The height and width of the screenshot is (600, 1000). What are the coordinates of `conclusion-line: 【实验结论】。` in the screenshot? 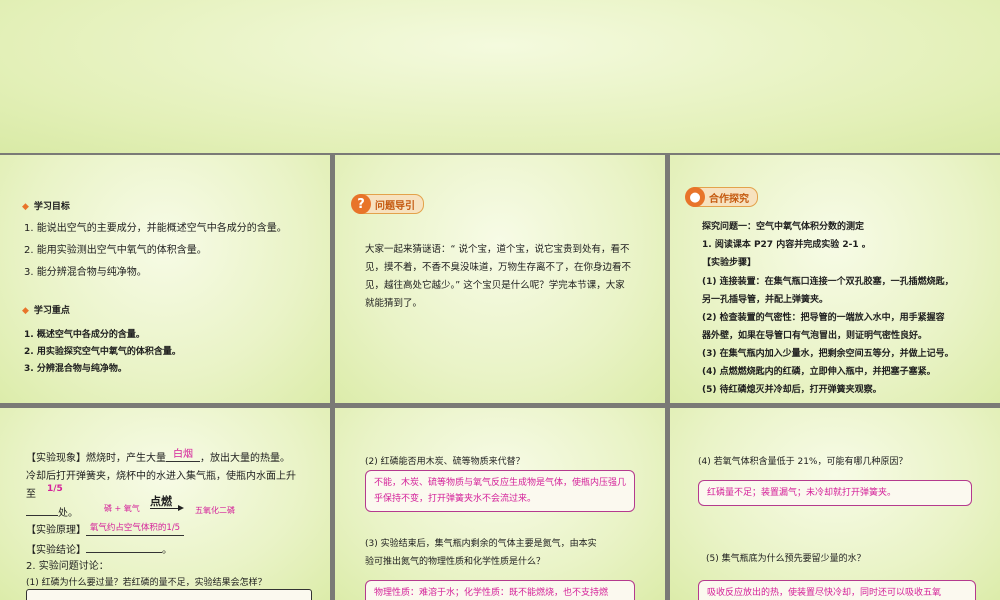 It's located at (99, 550).